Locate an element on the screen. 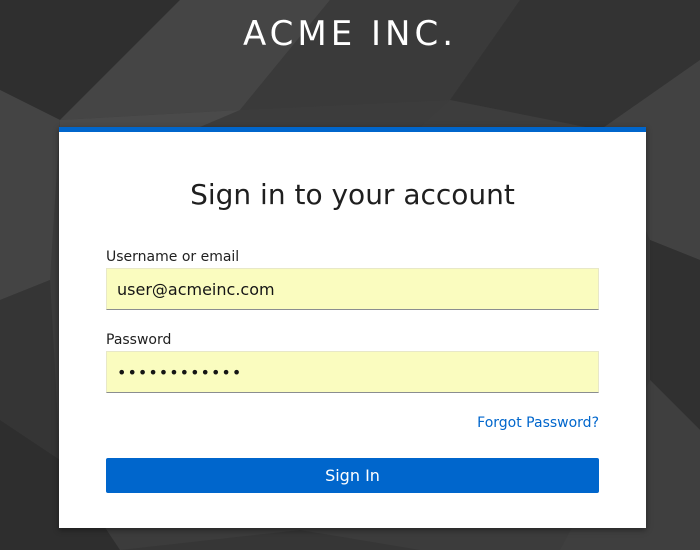  sign-in-button: Sign In is located at coordinates (352, 475).